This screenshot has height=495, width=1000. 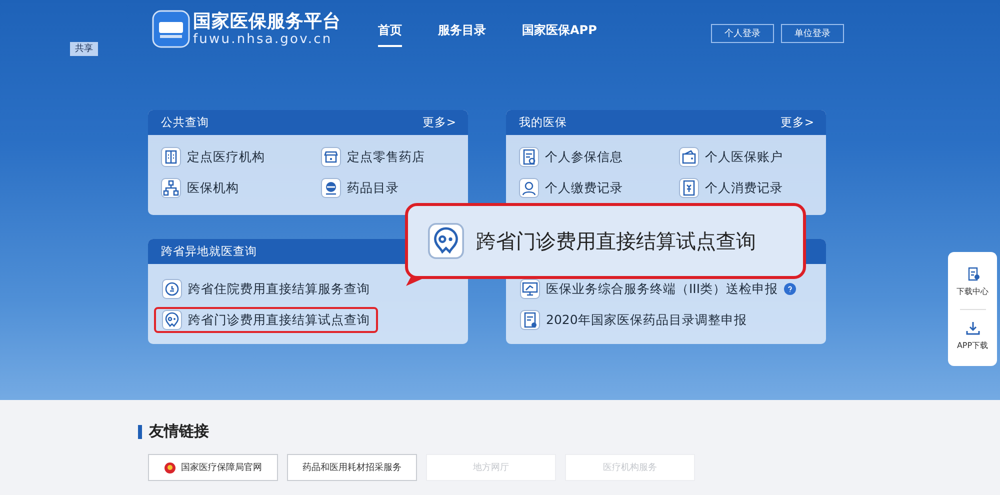 I want to click on side-button: 下载中心, so click(x=972, y=281).